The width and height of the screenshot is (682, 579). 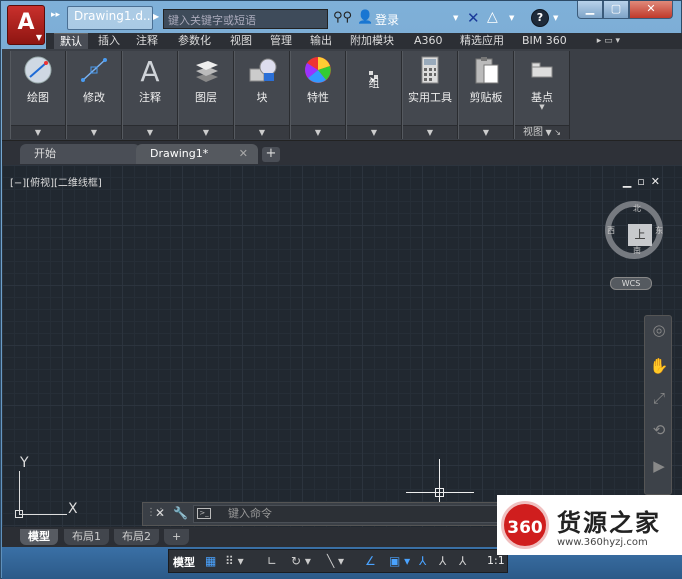 What do you see at coordinates (372, 41) in the screenshot?
I see `tab-7: 附加模块` at bounding box center [372, 41].